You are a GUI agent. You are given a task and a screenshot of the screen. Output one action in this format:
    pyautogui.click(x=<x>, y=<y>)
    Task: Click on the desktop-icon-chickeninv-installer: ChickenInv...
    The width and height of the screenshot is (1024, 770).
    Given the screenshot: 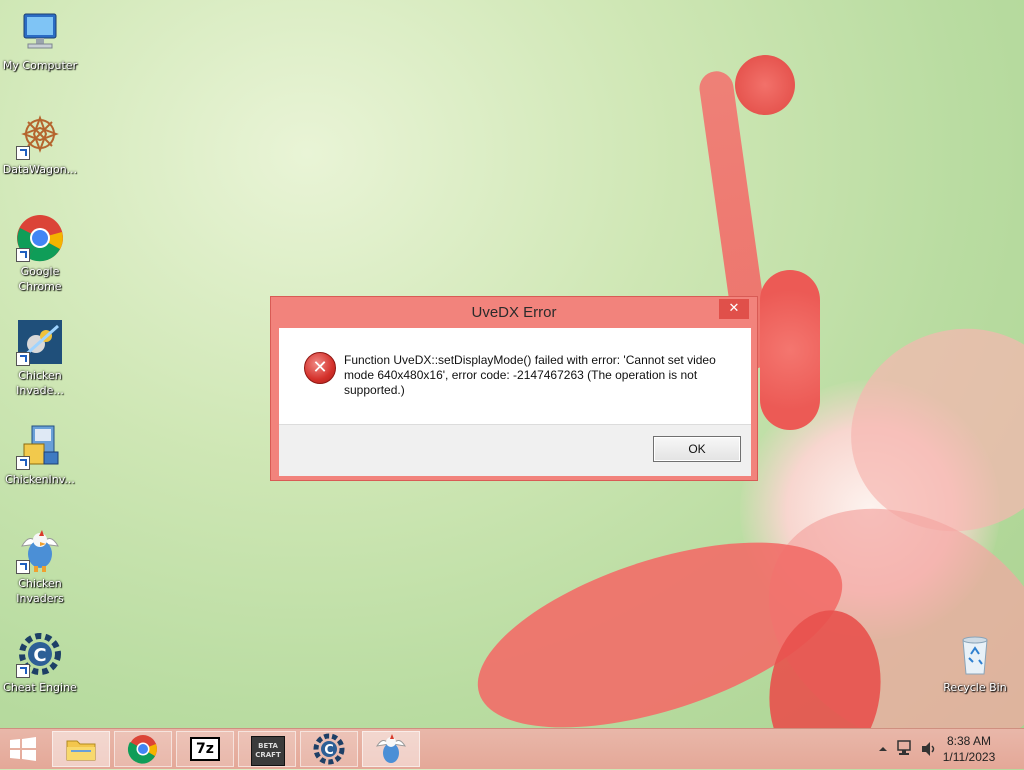 What is the action you would take?
    pyautogui.click(x=40, y=454)
    